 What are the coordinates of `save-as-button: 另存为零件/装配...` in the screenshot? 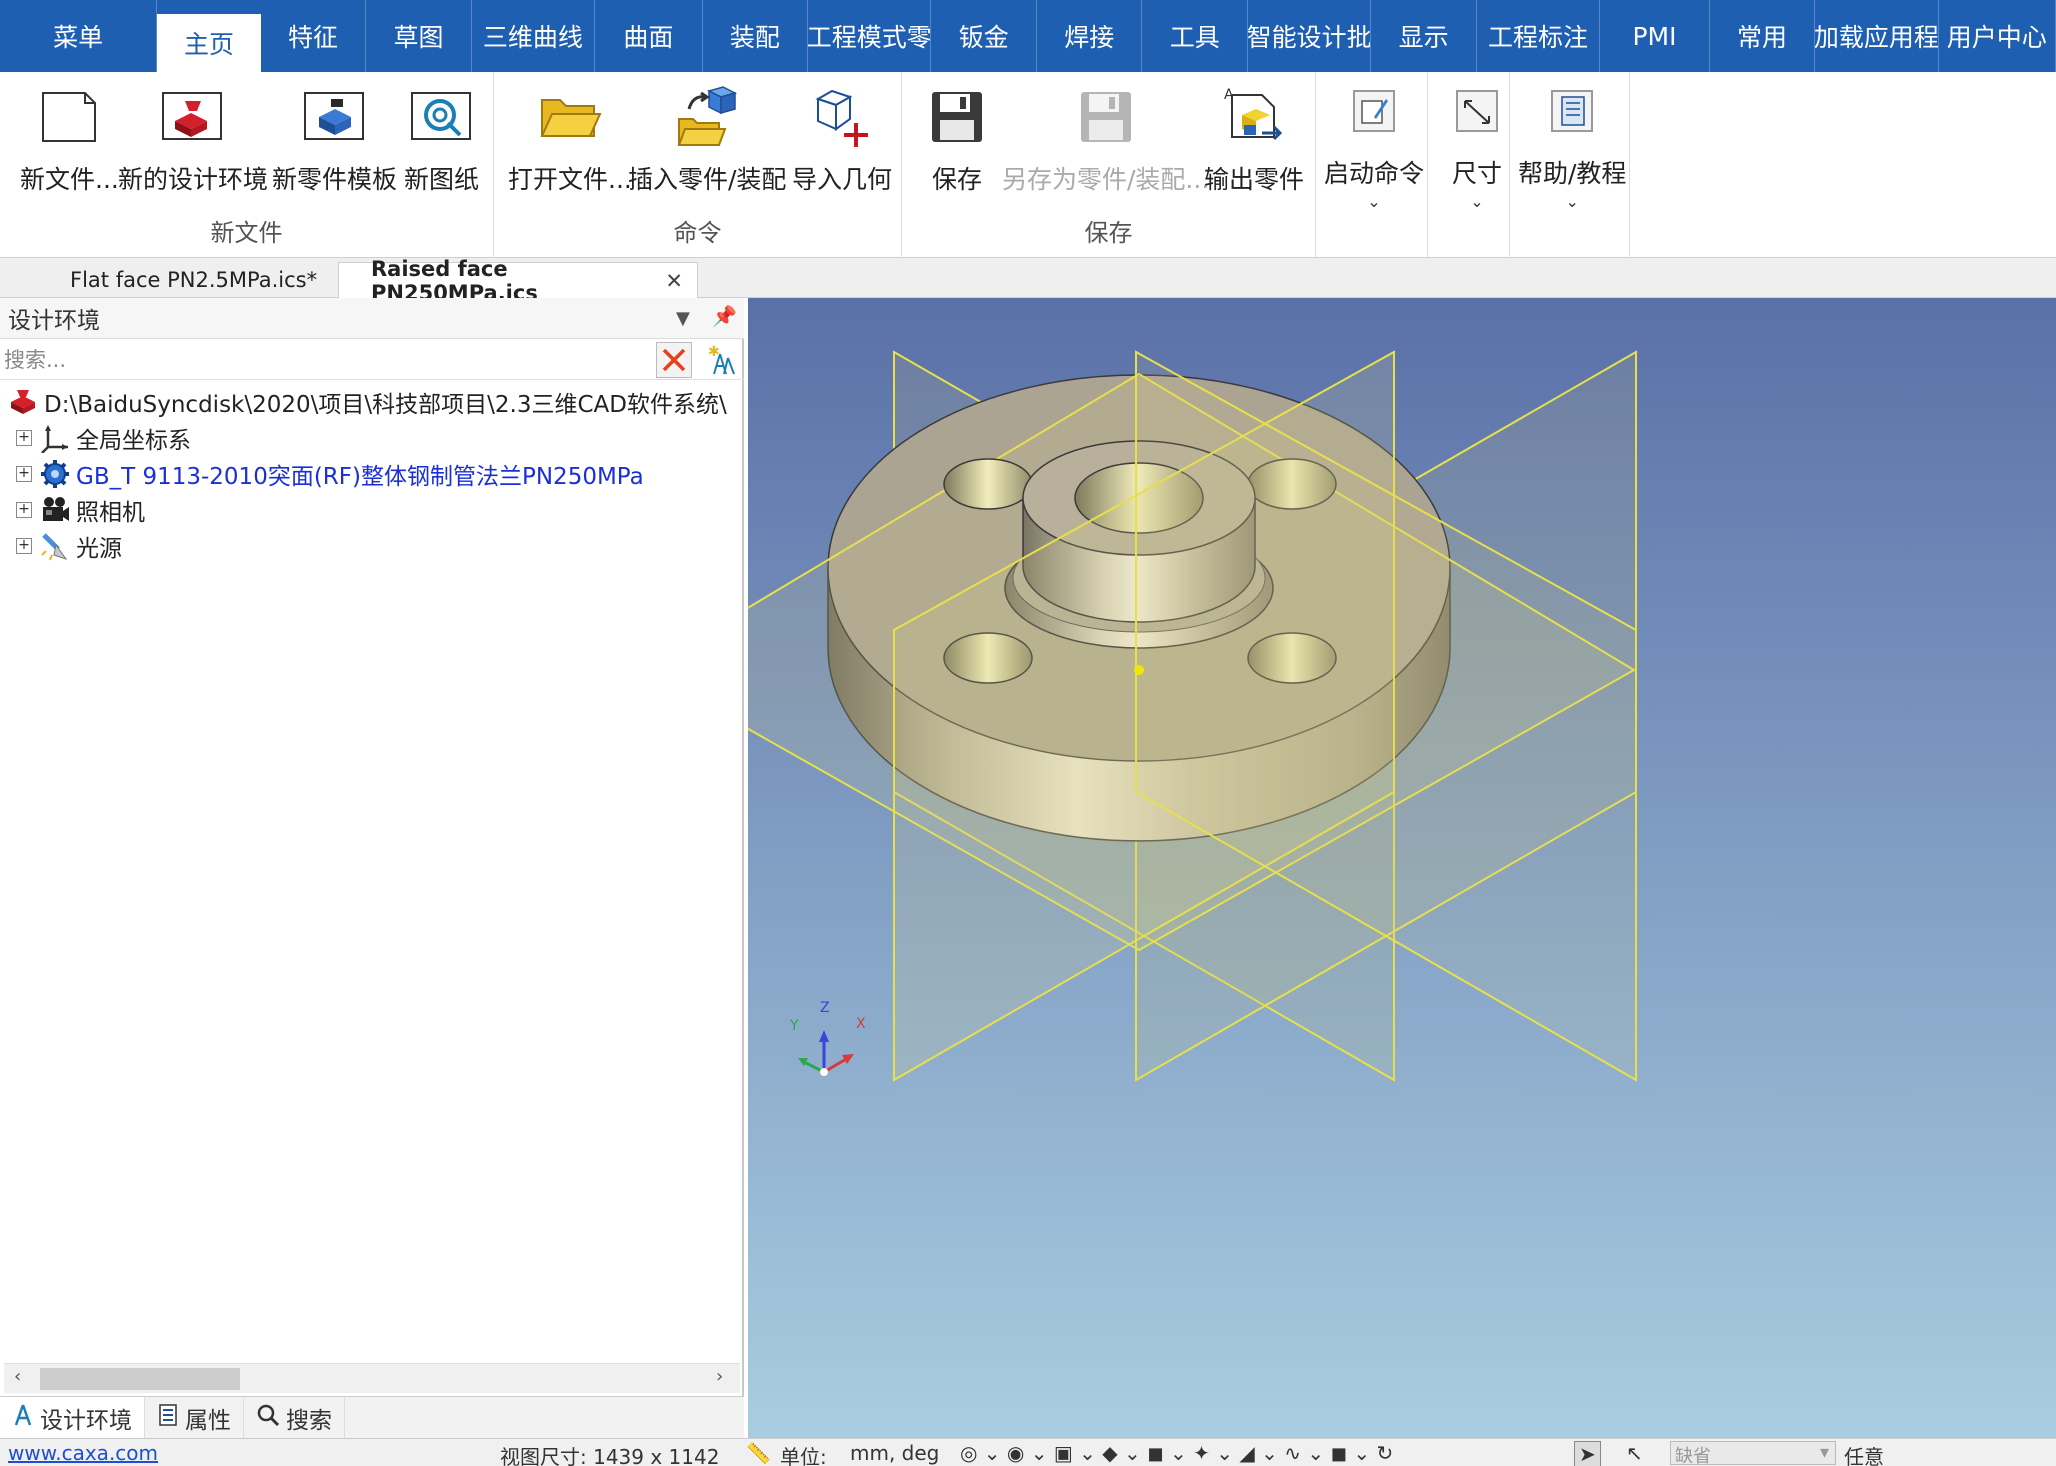 It's located at (1105, 139).